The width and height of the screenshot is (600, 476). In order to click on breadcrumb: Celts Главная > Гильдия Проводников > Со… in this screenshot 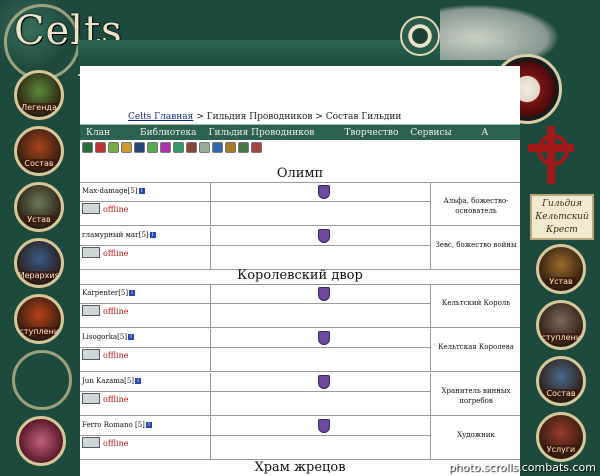, I will do `click(264, 117)`.